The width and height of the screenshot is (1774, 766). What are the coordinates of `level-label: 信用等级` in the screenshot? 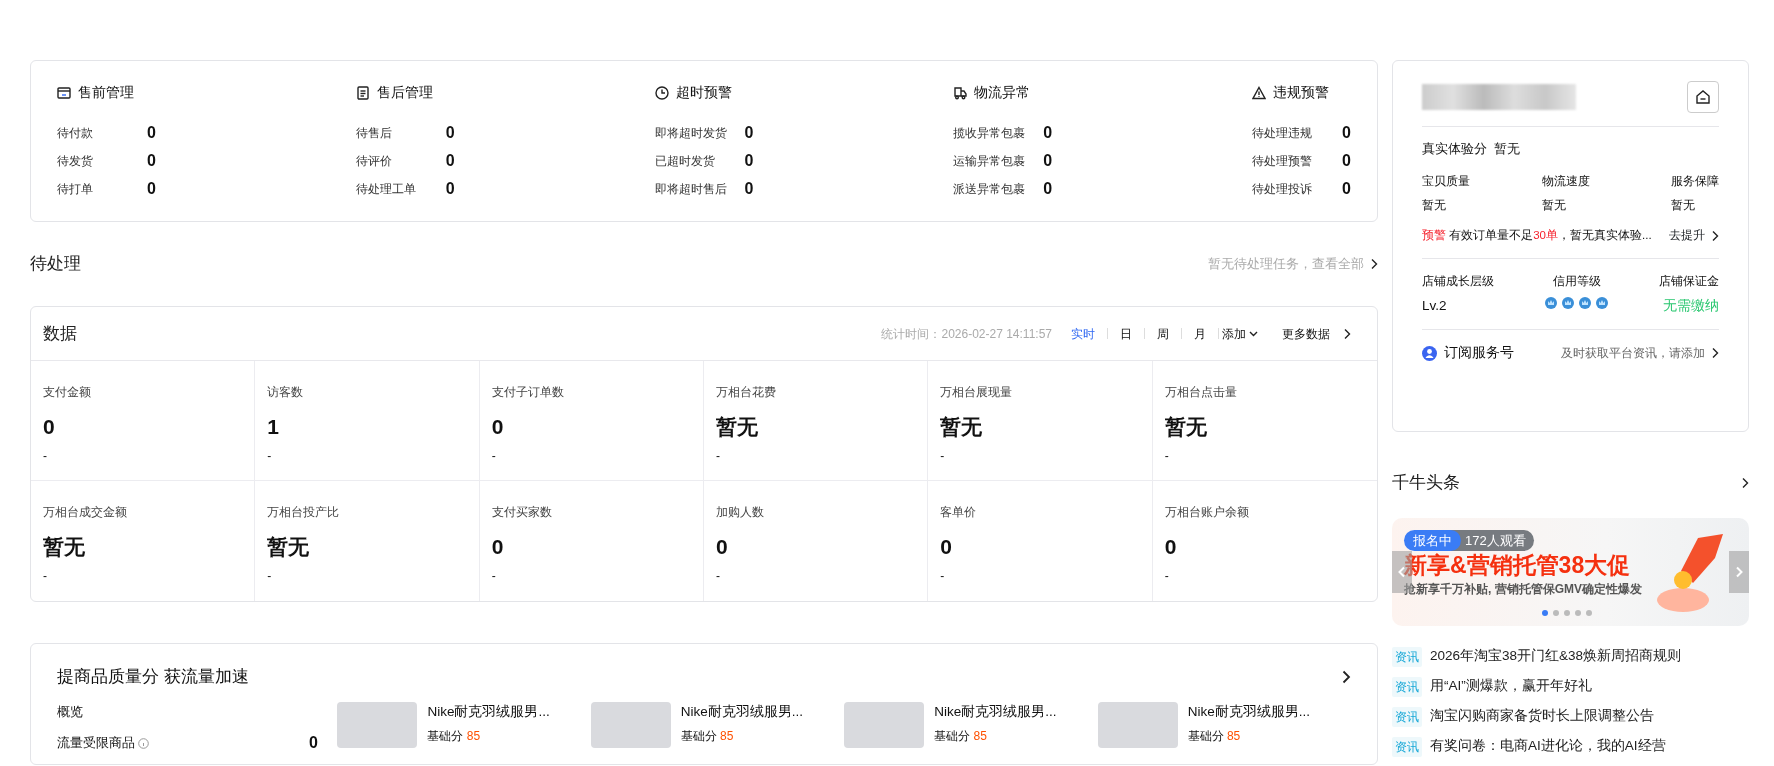 It's located at (1576, 281).